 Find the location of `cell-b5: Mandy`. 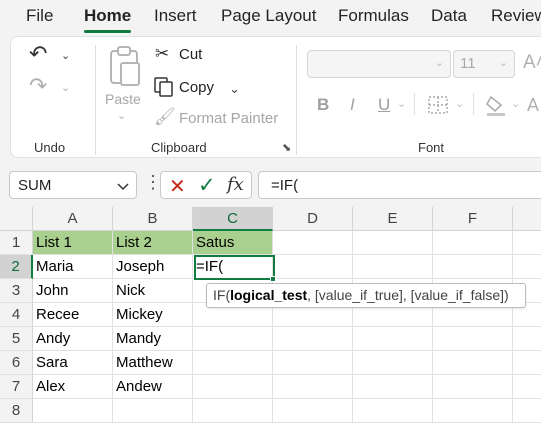

cell-b5: Mandy is located at coordinates (153, 339).